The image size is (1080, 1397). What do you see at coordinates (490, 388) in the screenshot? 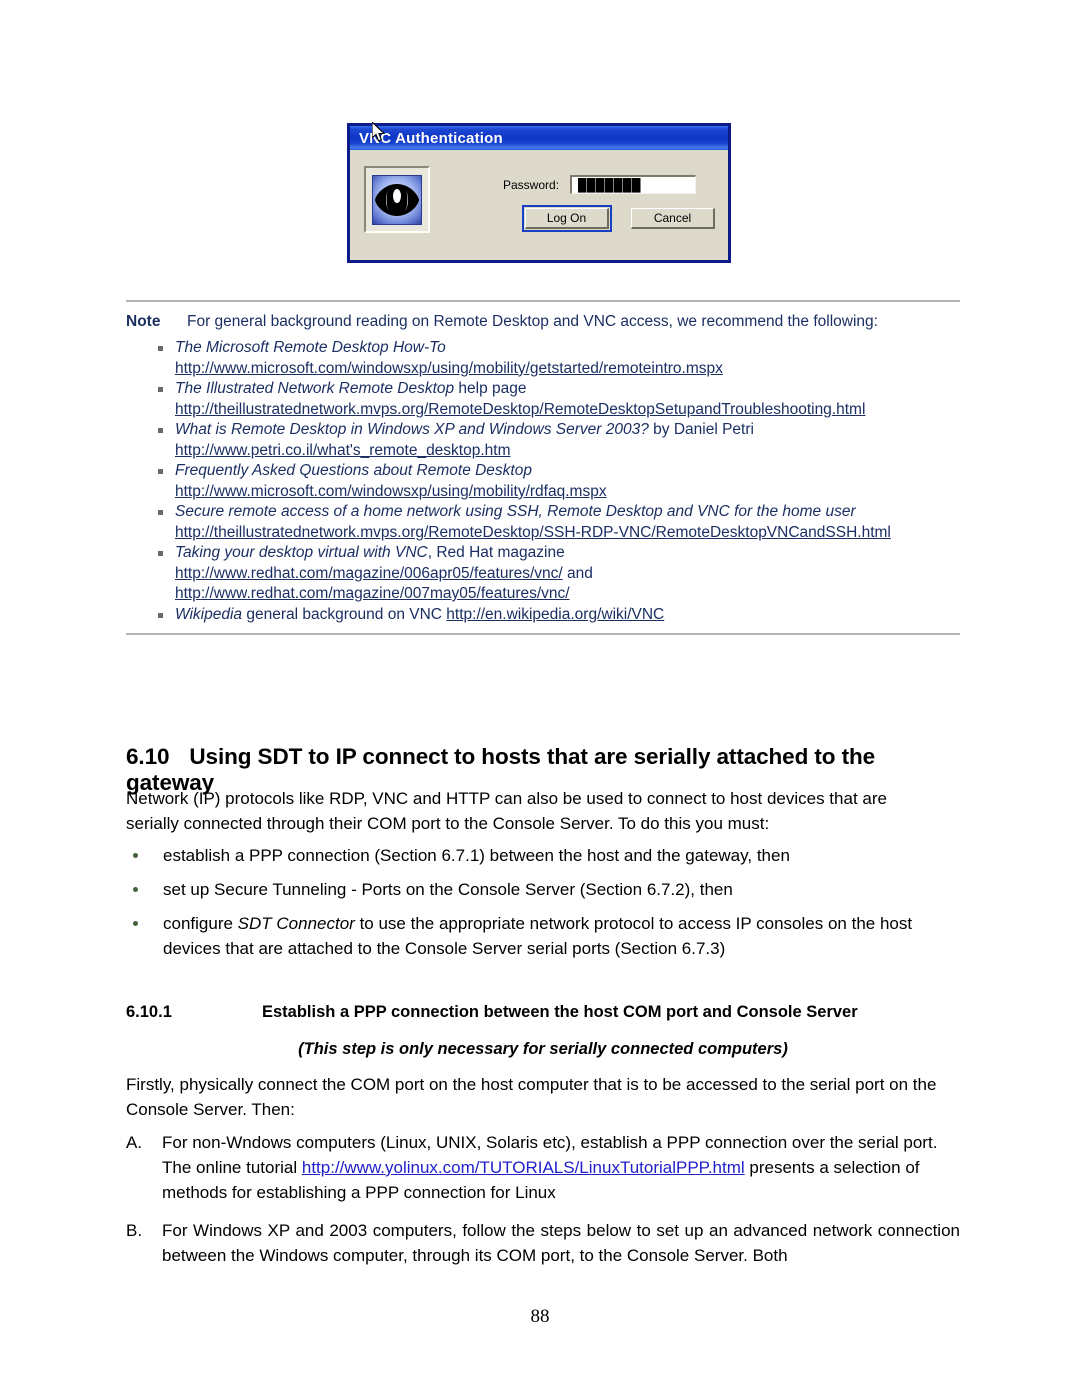
I see `note-item-title-suffix: help page` at bounding box center [490, 388].